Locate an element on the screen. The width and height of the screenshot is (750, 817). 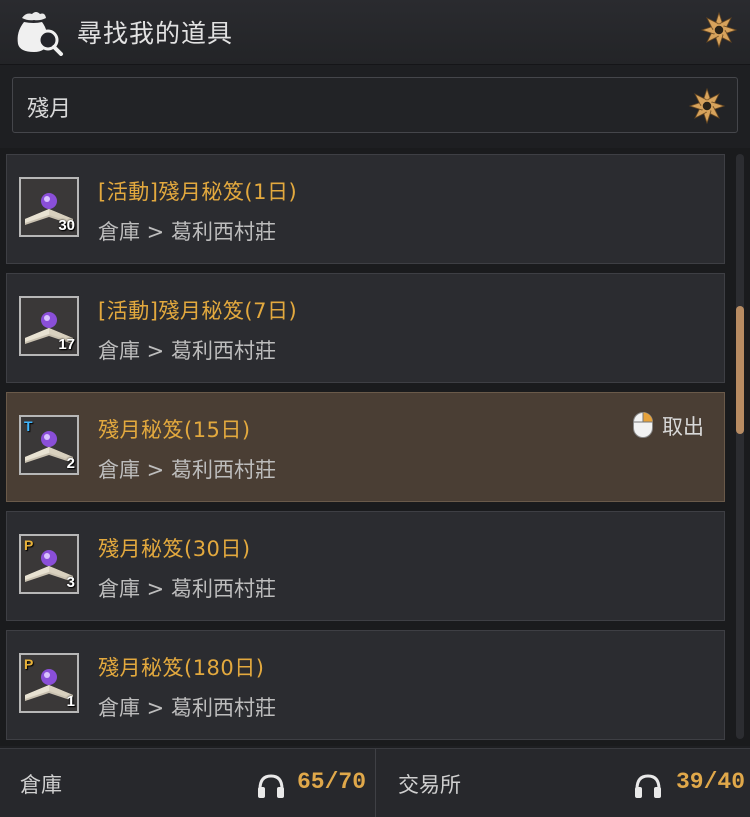
title-bar: 尋找我的道具 is located at coordinates (375, 32).